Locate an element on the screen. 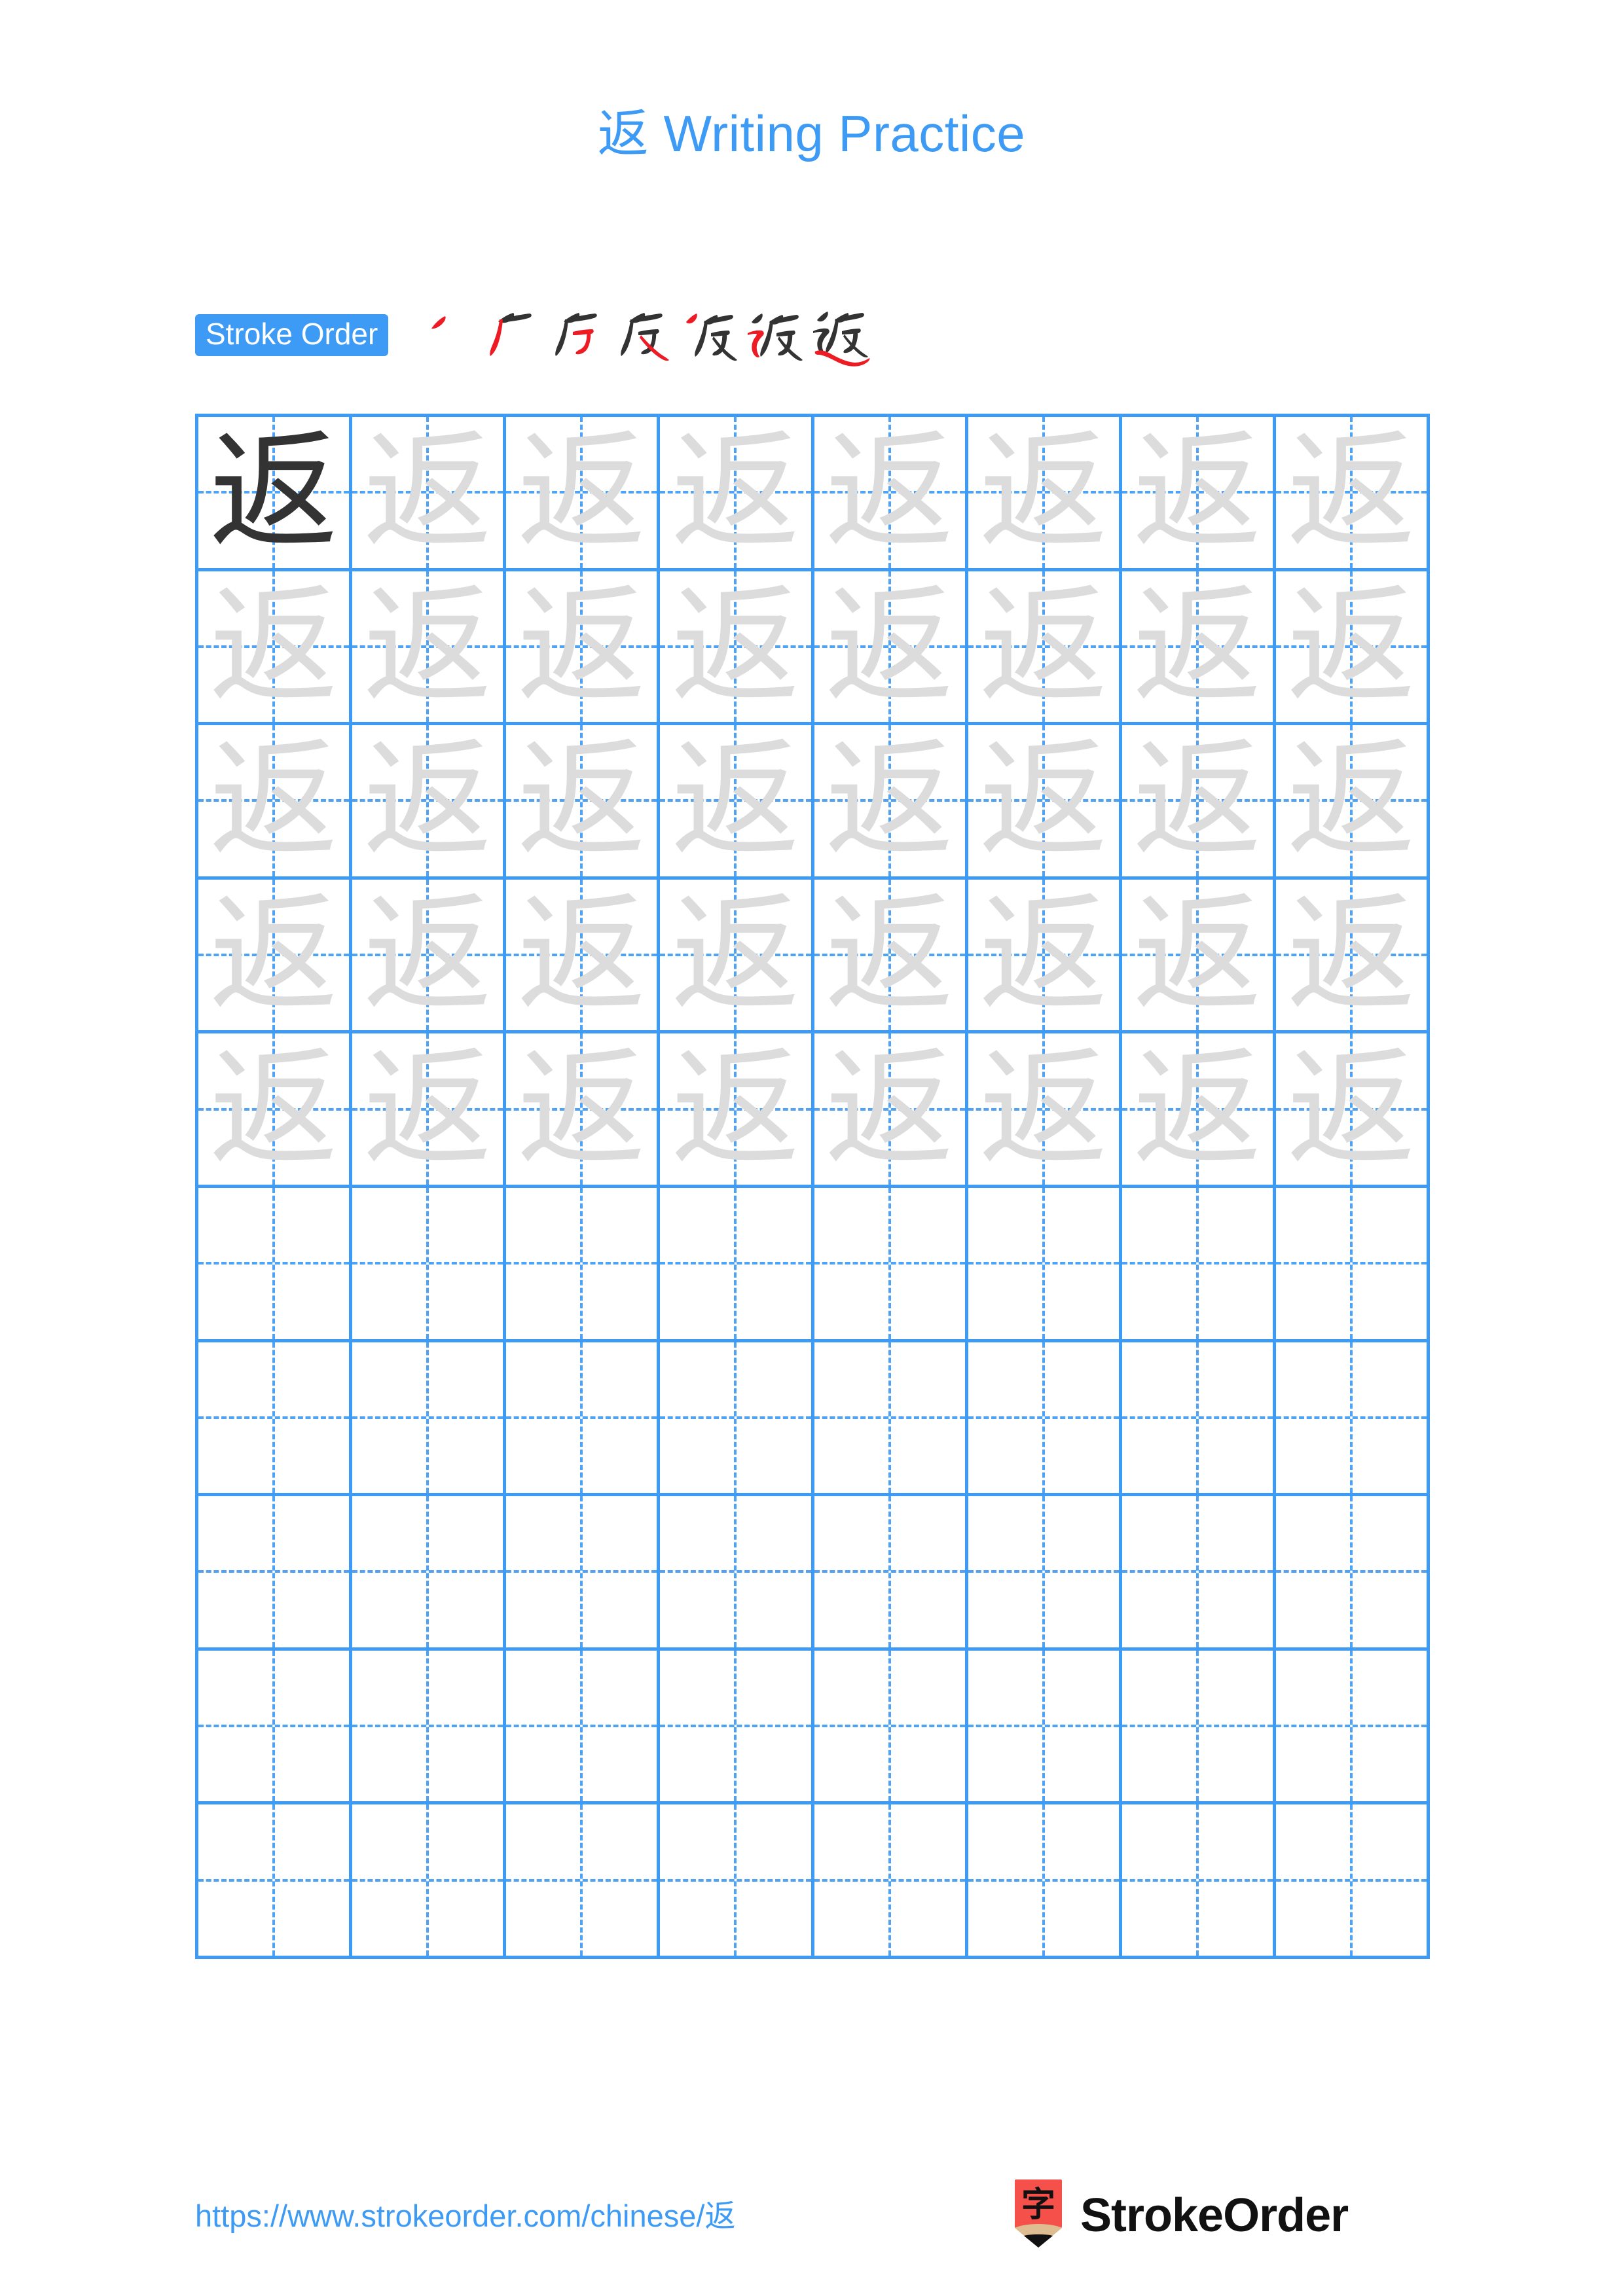  footer-url-link: https://www.strokeorder.com/chinese/返 is located at coordinates (465, 2215).